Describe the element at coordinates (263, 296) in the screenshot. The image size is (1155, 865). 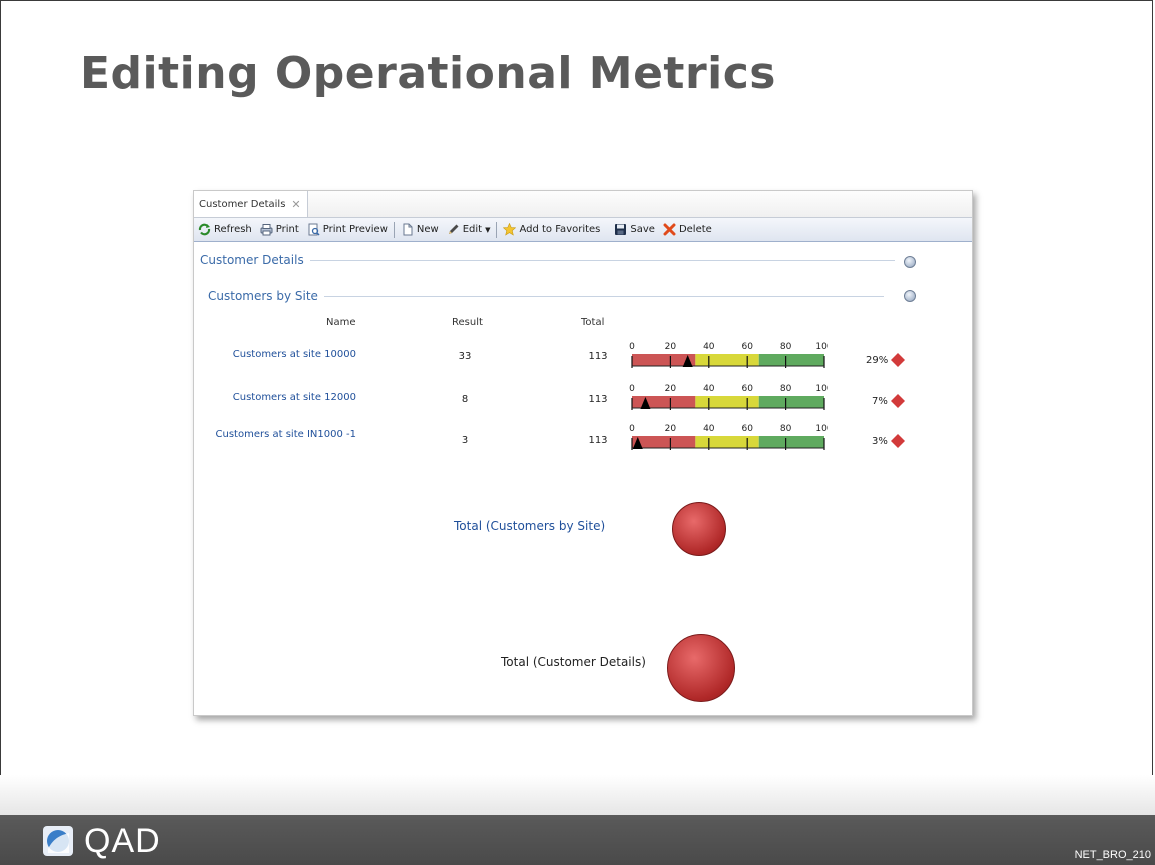
I see `section-title: Customers by Site` at that location.